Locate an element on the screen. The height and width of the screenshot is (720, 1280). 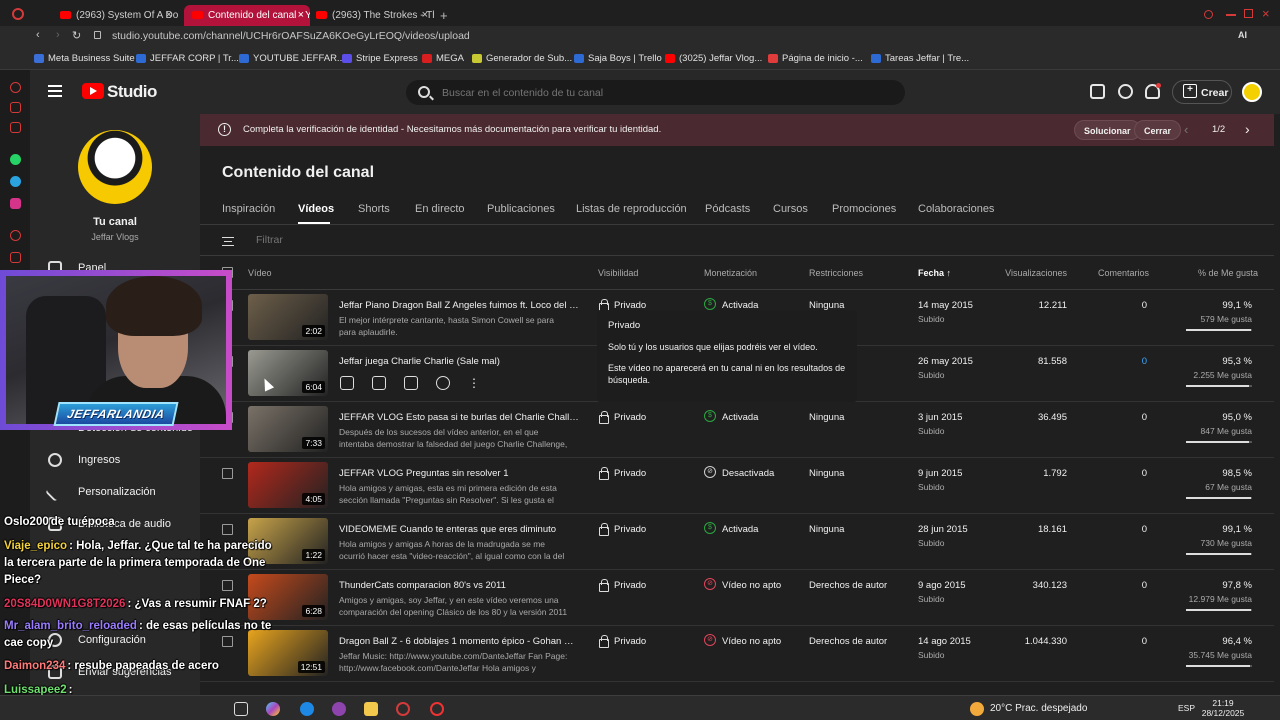
messages-icon is located at coordinates (1097, 91).